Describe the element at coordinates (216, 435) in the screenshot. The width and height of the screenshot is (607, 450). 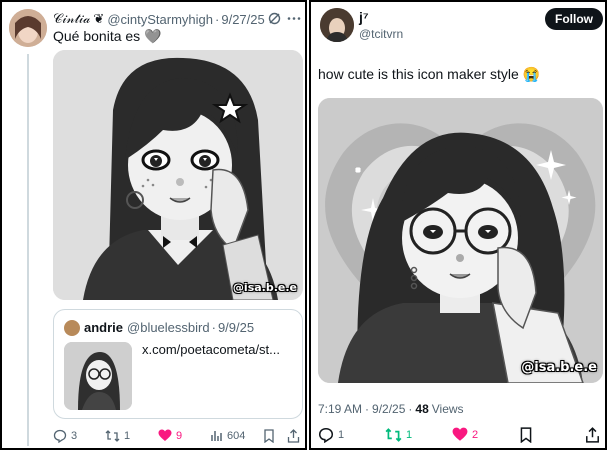
I see `views-icon` at that location.